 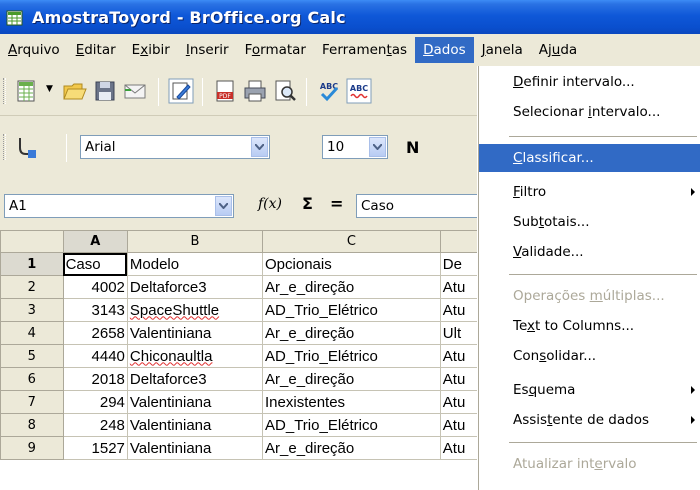 What do you see at coordinates (105, 91) in the screenshot?
I see `save-icon` at bounding box center [105, 91].